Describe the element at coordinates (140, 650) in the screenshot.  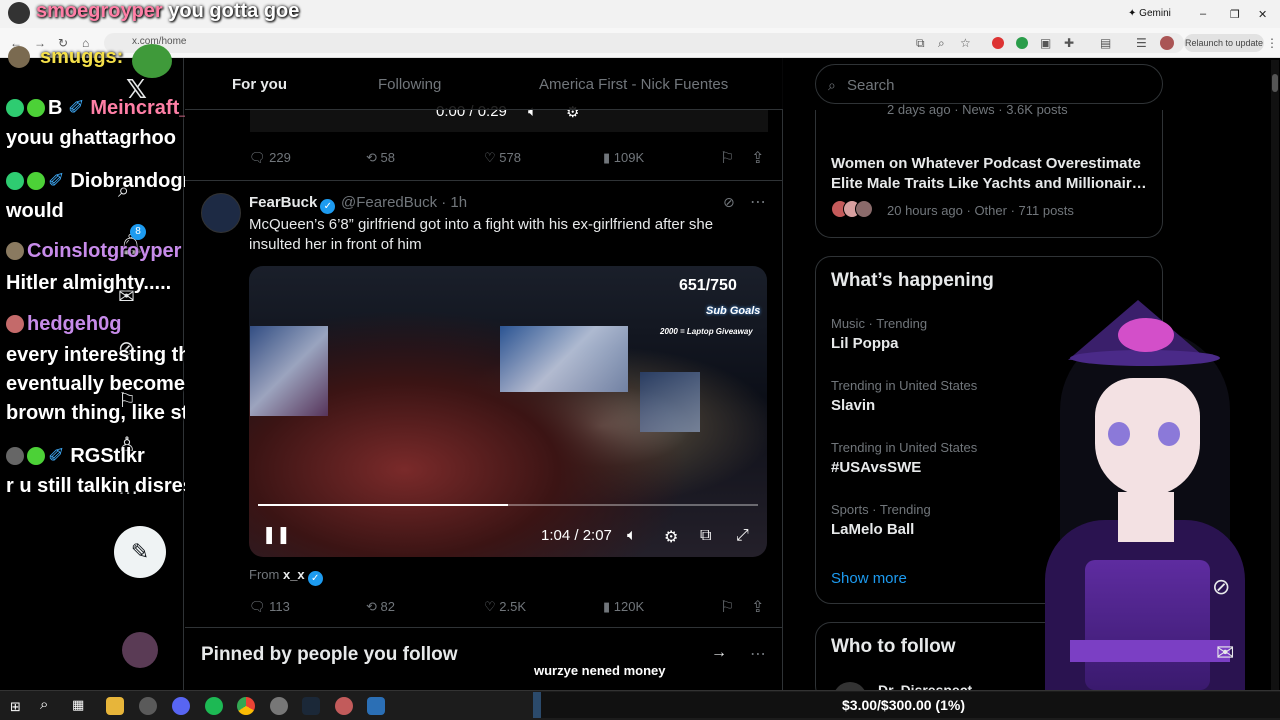
I see `account-avatar` at that location.